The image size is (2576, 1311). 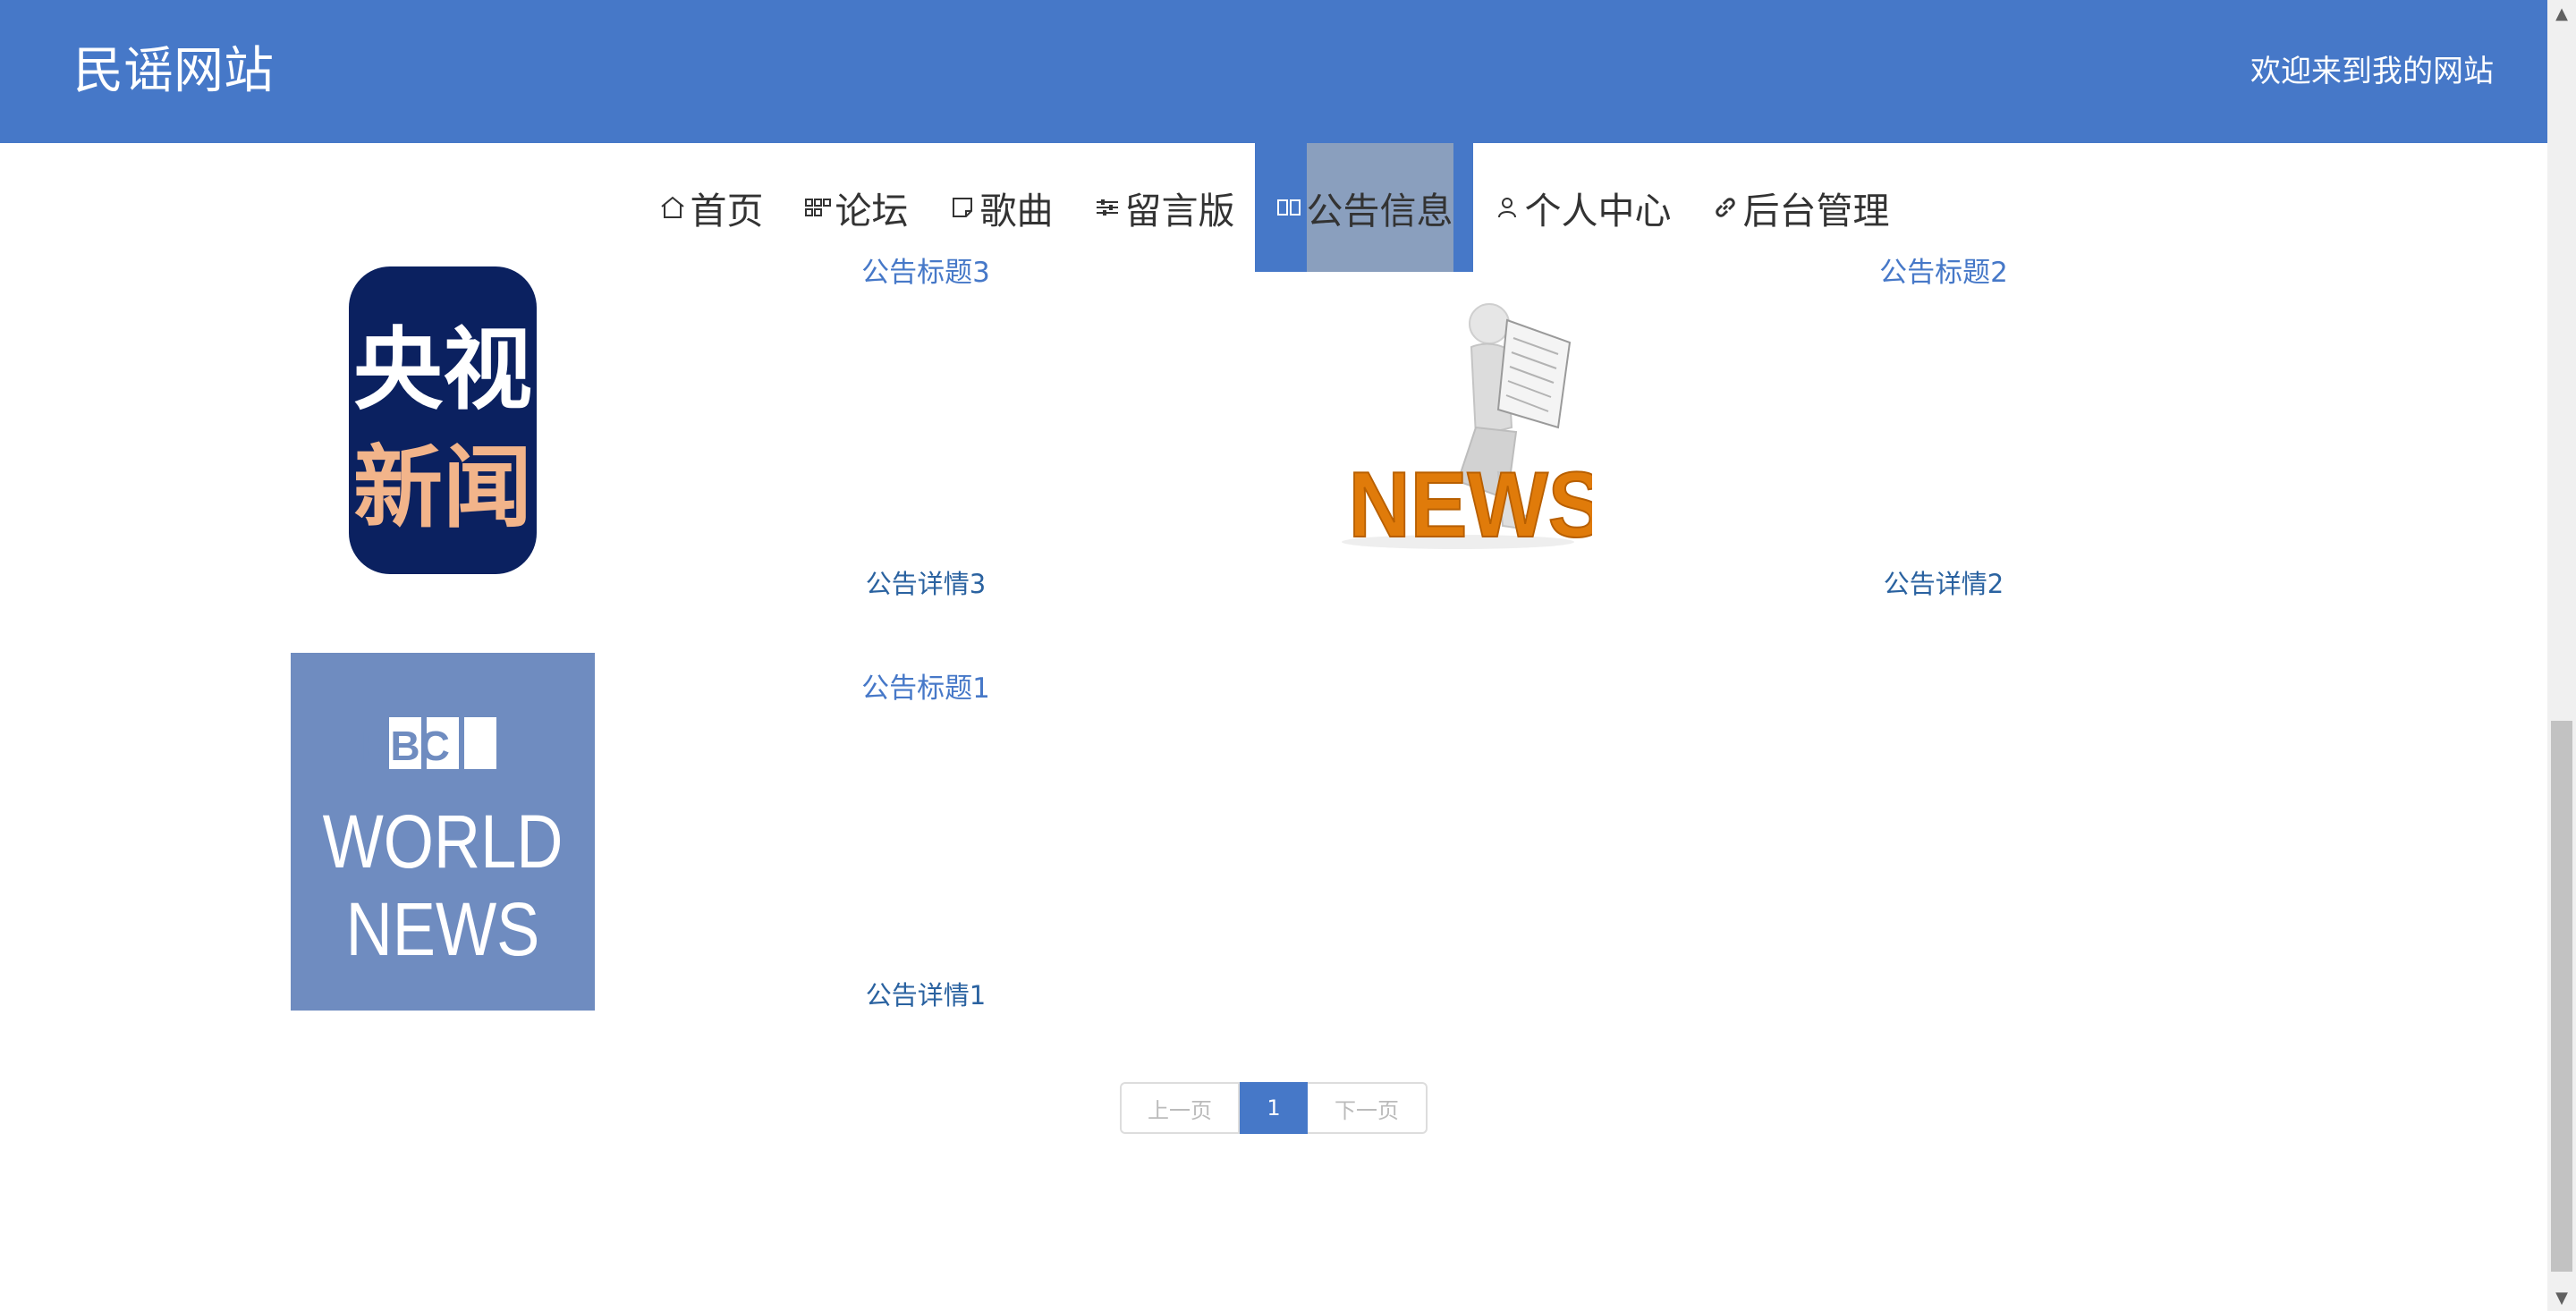 What do you see at coordinates (2561, 13) in the screenshot?
I see `scroll-up-arrow-icon: ▲` at bounding box center [2561, 13].